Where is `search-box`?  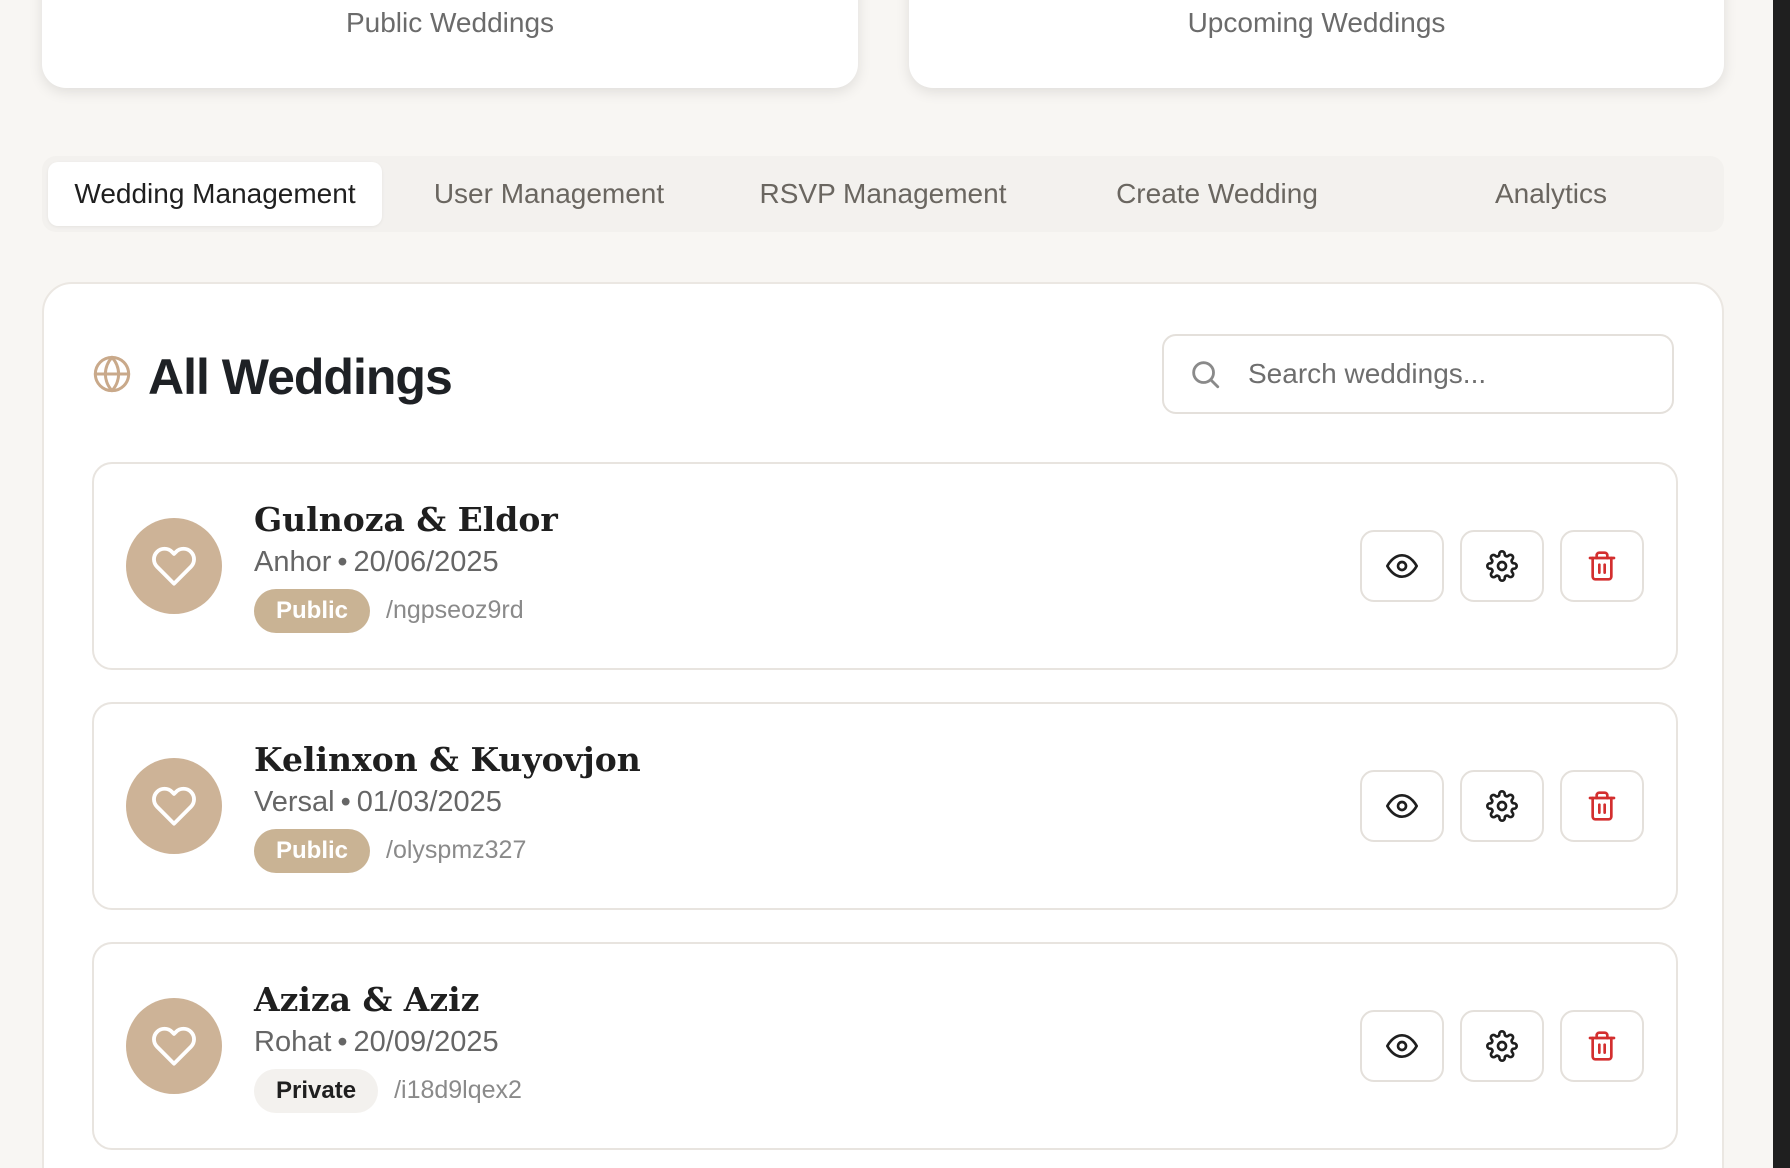
search-box is located at coordinates (1418, 374).